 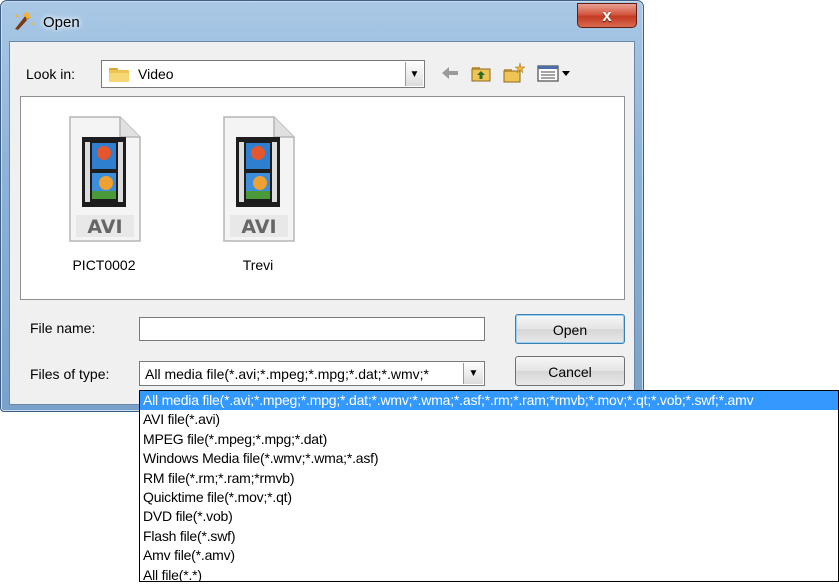 What do you see at coordinates (263, 74) in the screenshot?
I see `look-in-combo: Video ▼` at bounding box center [263, 74].